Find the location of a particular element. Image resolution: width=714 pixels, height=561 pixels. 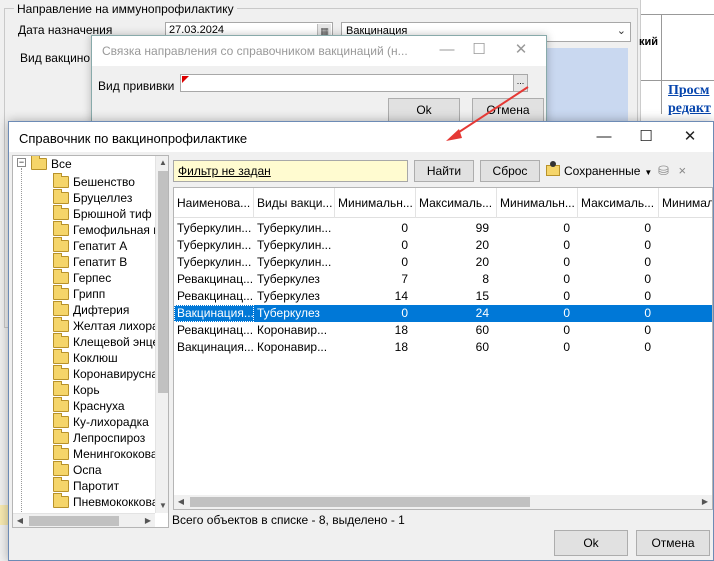

tree-item-label: Гемофильная ин is located at coordinates (114, 230).